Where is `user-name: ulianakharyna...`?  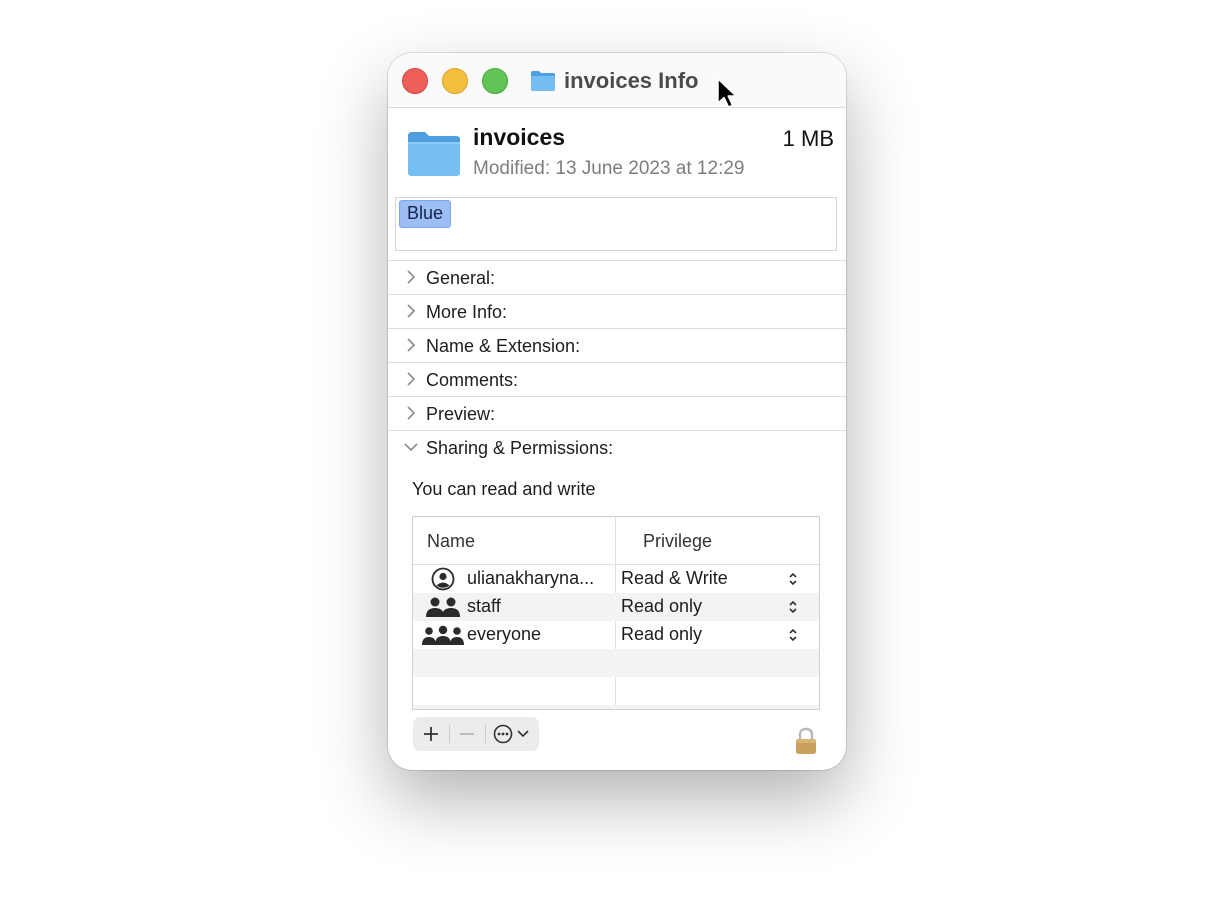
user-name: ulianakharyna... is located at coordinates (531, 578).